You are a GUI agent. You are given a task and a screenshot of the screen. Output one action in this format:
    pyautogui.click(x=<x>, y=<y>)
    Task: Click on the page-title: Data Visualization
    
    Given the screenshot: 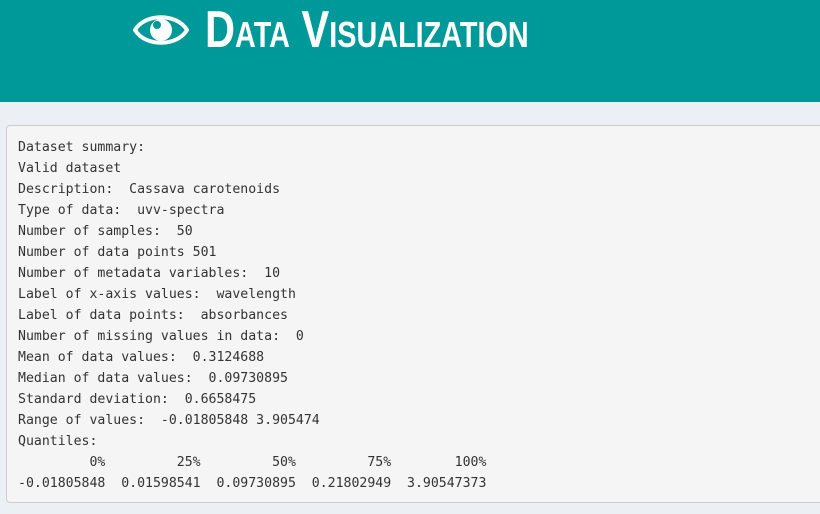 What is the action you would take?
    pyautogui.click(x=371, y=30)
    